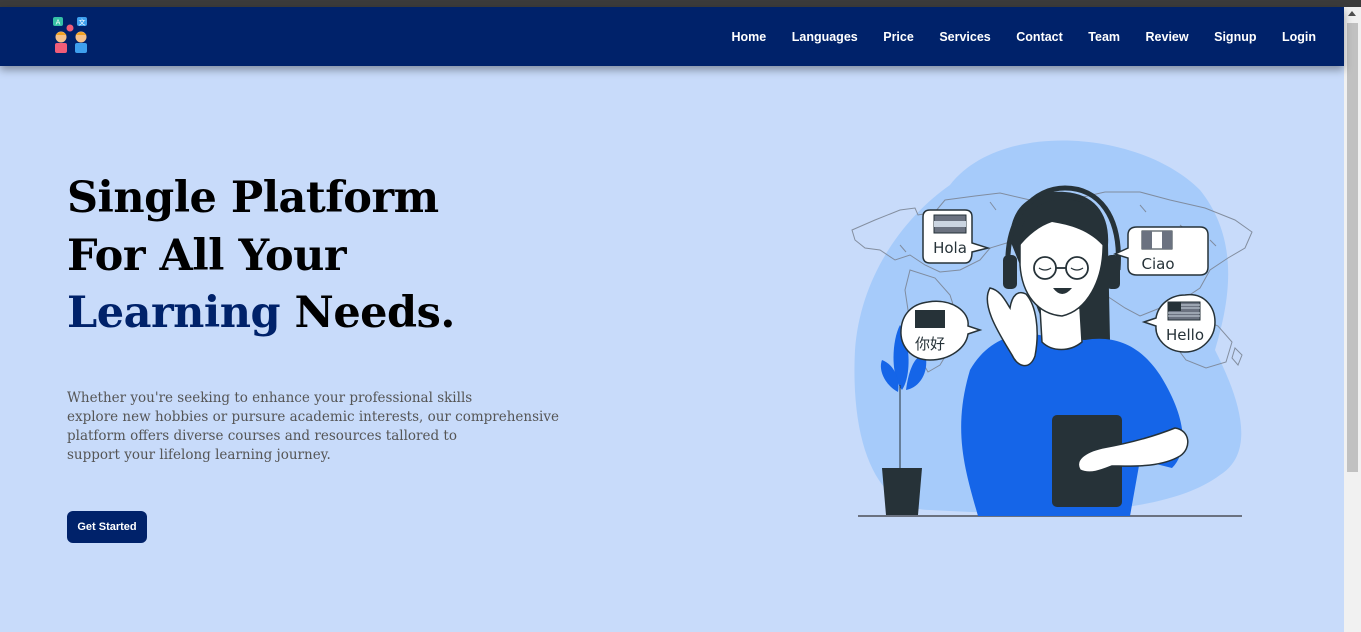 Image resolution: width=1361 pixels, height=632 pixels. Describe the element at coordinates (82, 22) in the screenshot. I see `svg-text: 文` at that location.